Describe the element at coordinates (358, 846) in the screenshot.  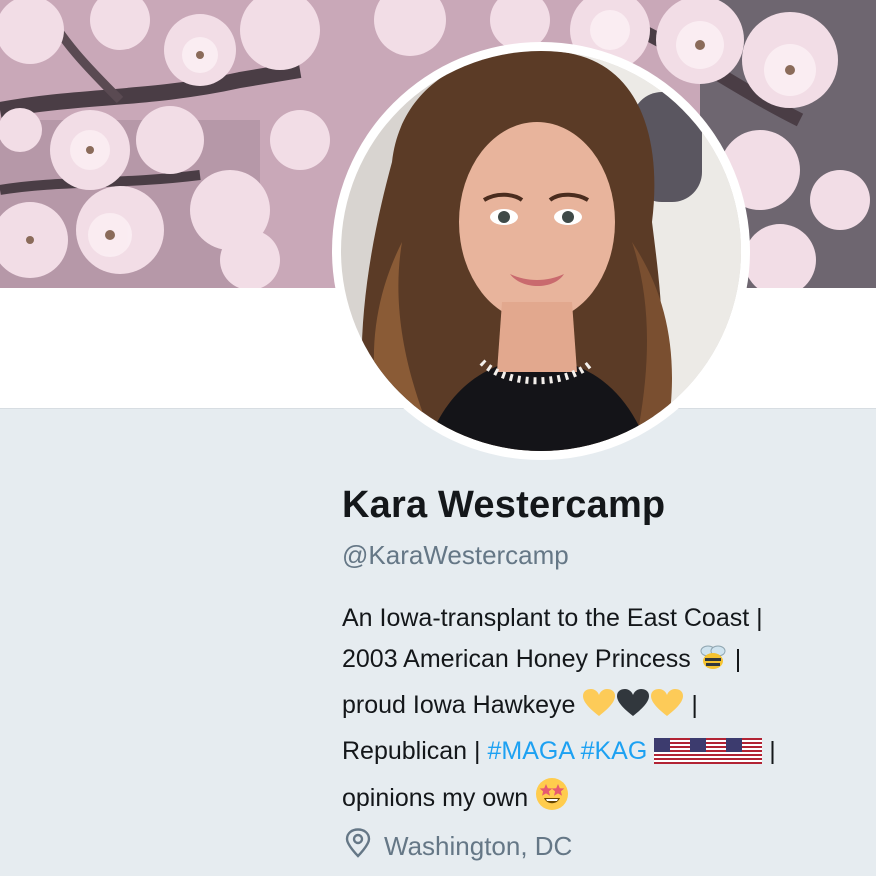
I see `map-pin-icon` at that location.